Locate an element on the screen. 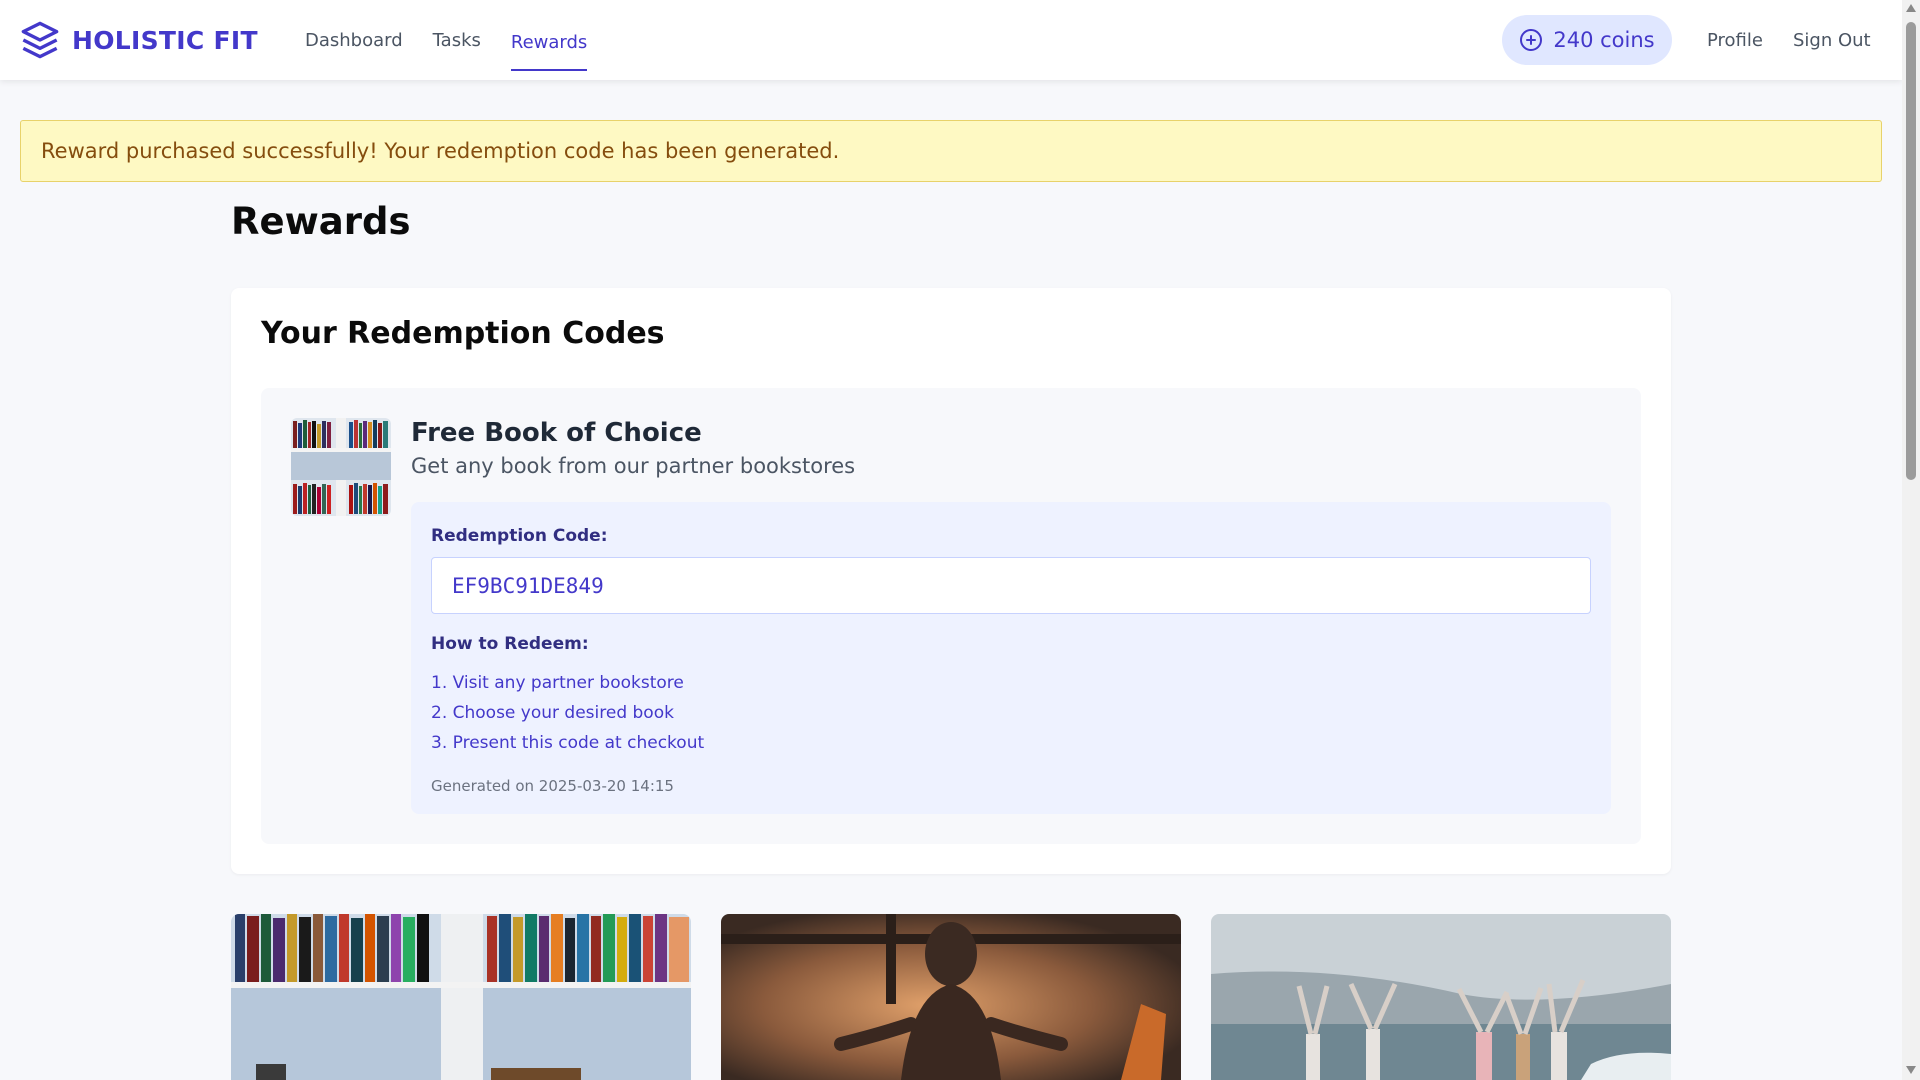 The width and height of the screenshot is (1920, 1080). nav-link-rewards: Rewards is located at coordinates (549, 40).